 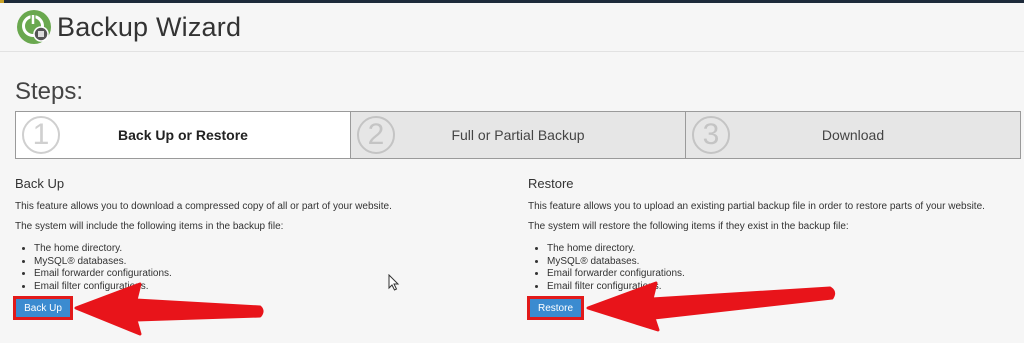 What do you see at coordinates (43, 308) in the screenshot?
I see `back-up-button: Back Up` at bounding box center [43, 308].